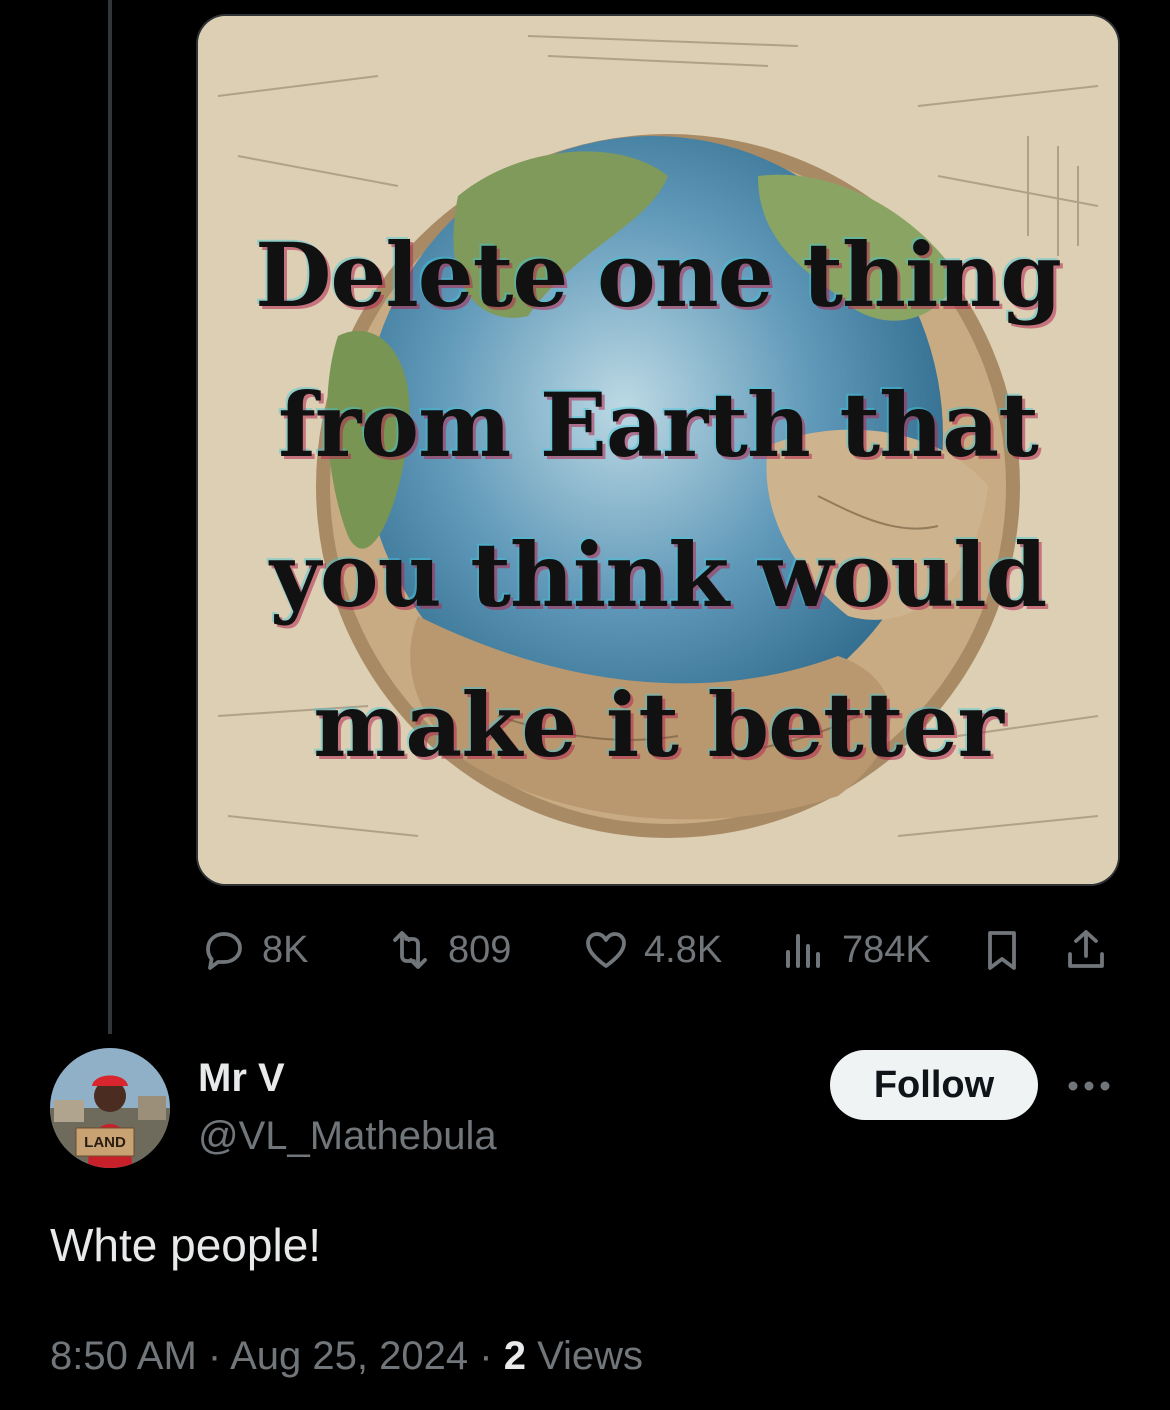 Image resolution: width=1170 pixels, height=1410 pixels. What do you see at coordinates (658, 425) in the screenshot?
I see `meme-line-2: from Earth that` at bounding box center [658, 425].